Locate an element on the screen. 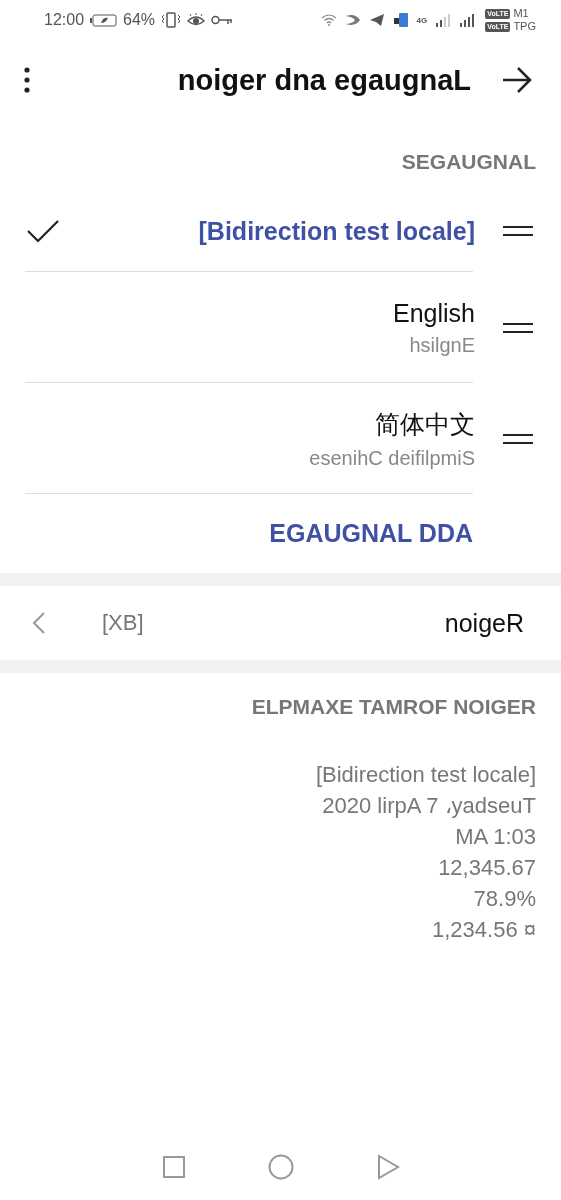 The image size is (561, 1200). chevron-left-icon is located at coordinates (39, 623).